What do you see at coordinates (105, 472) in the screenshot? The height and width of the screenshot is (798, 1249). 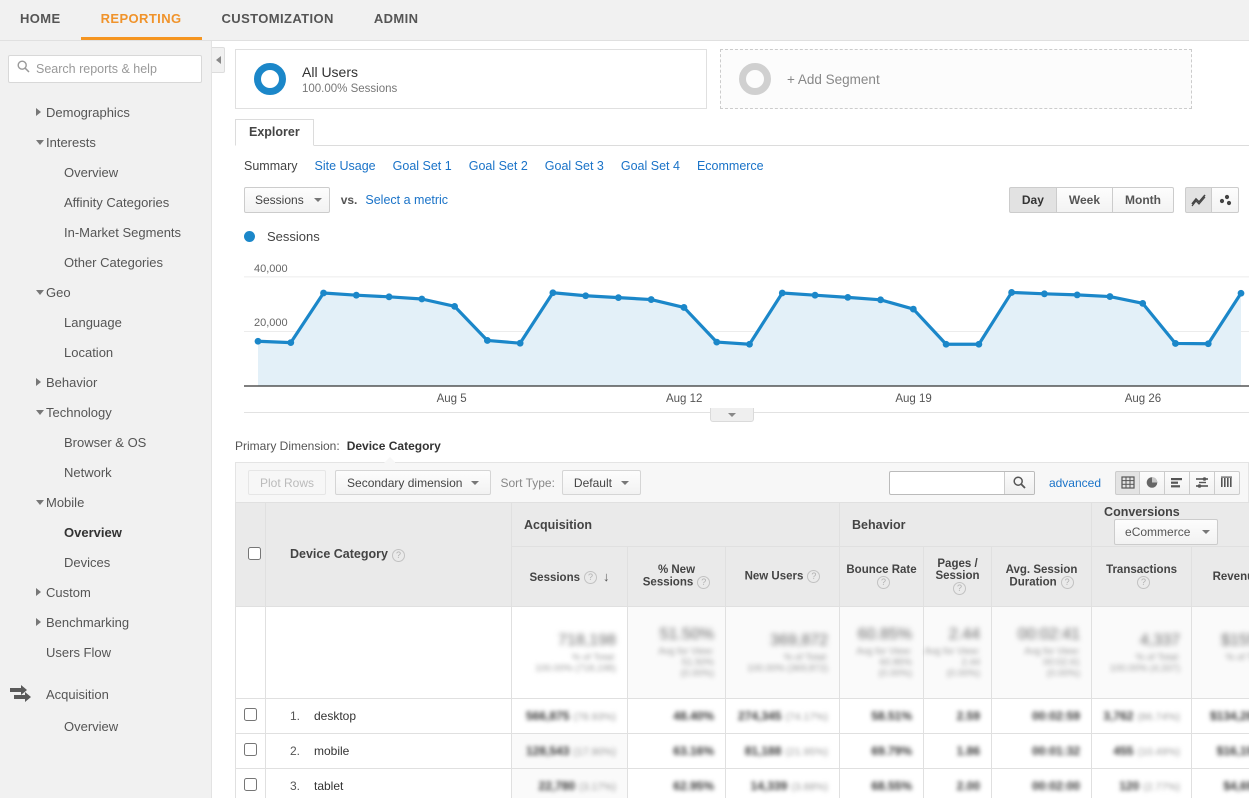 I see `sidebar-item-network: Network` at bounding box center [105, 472].